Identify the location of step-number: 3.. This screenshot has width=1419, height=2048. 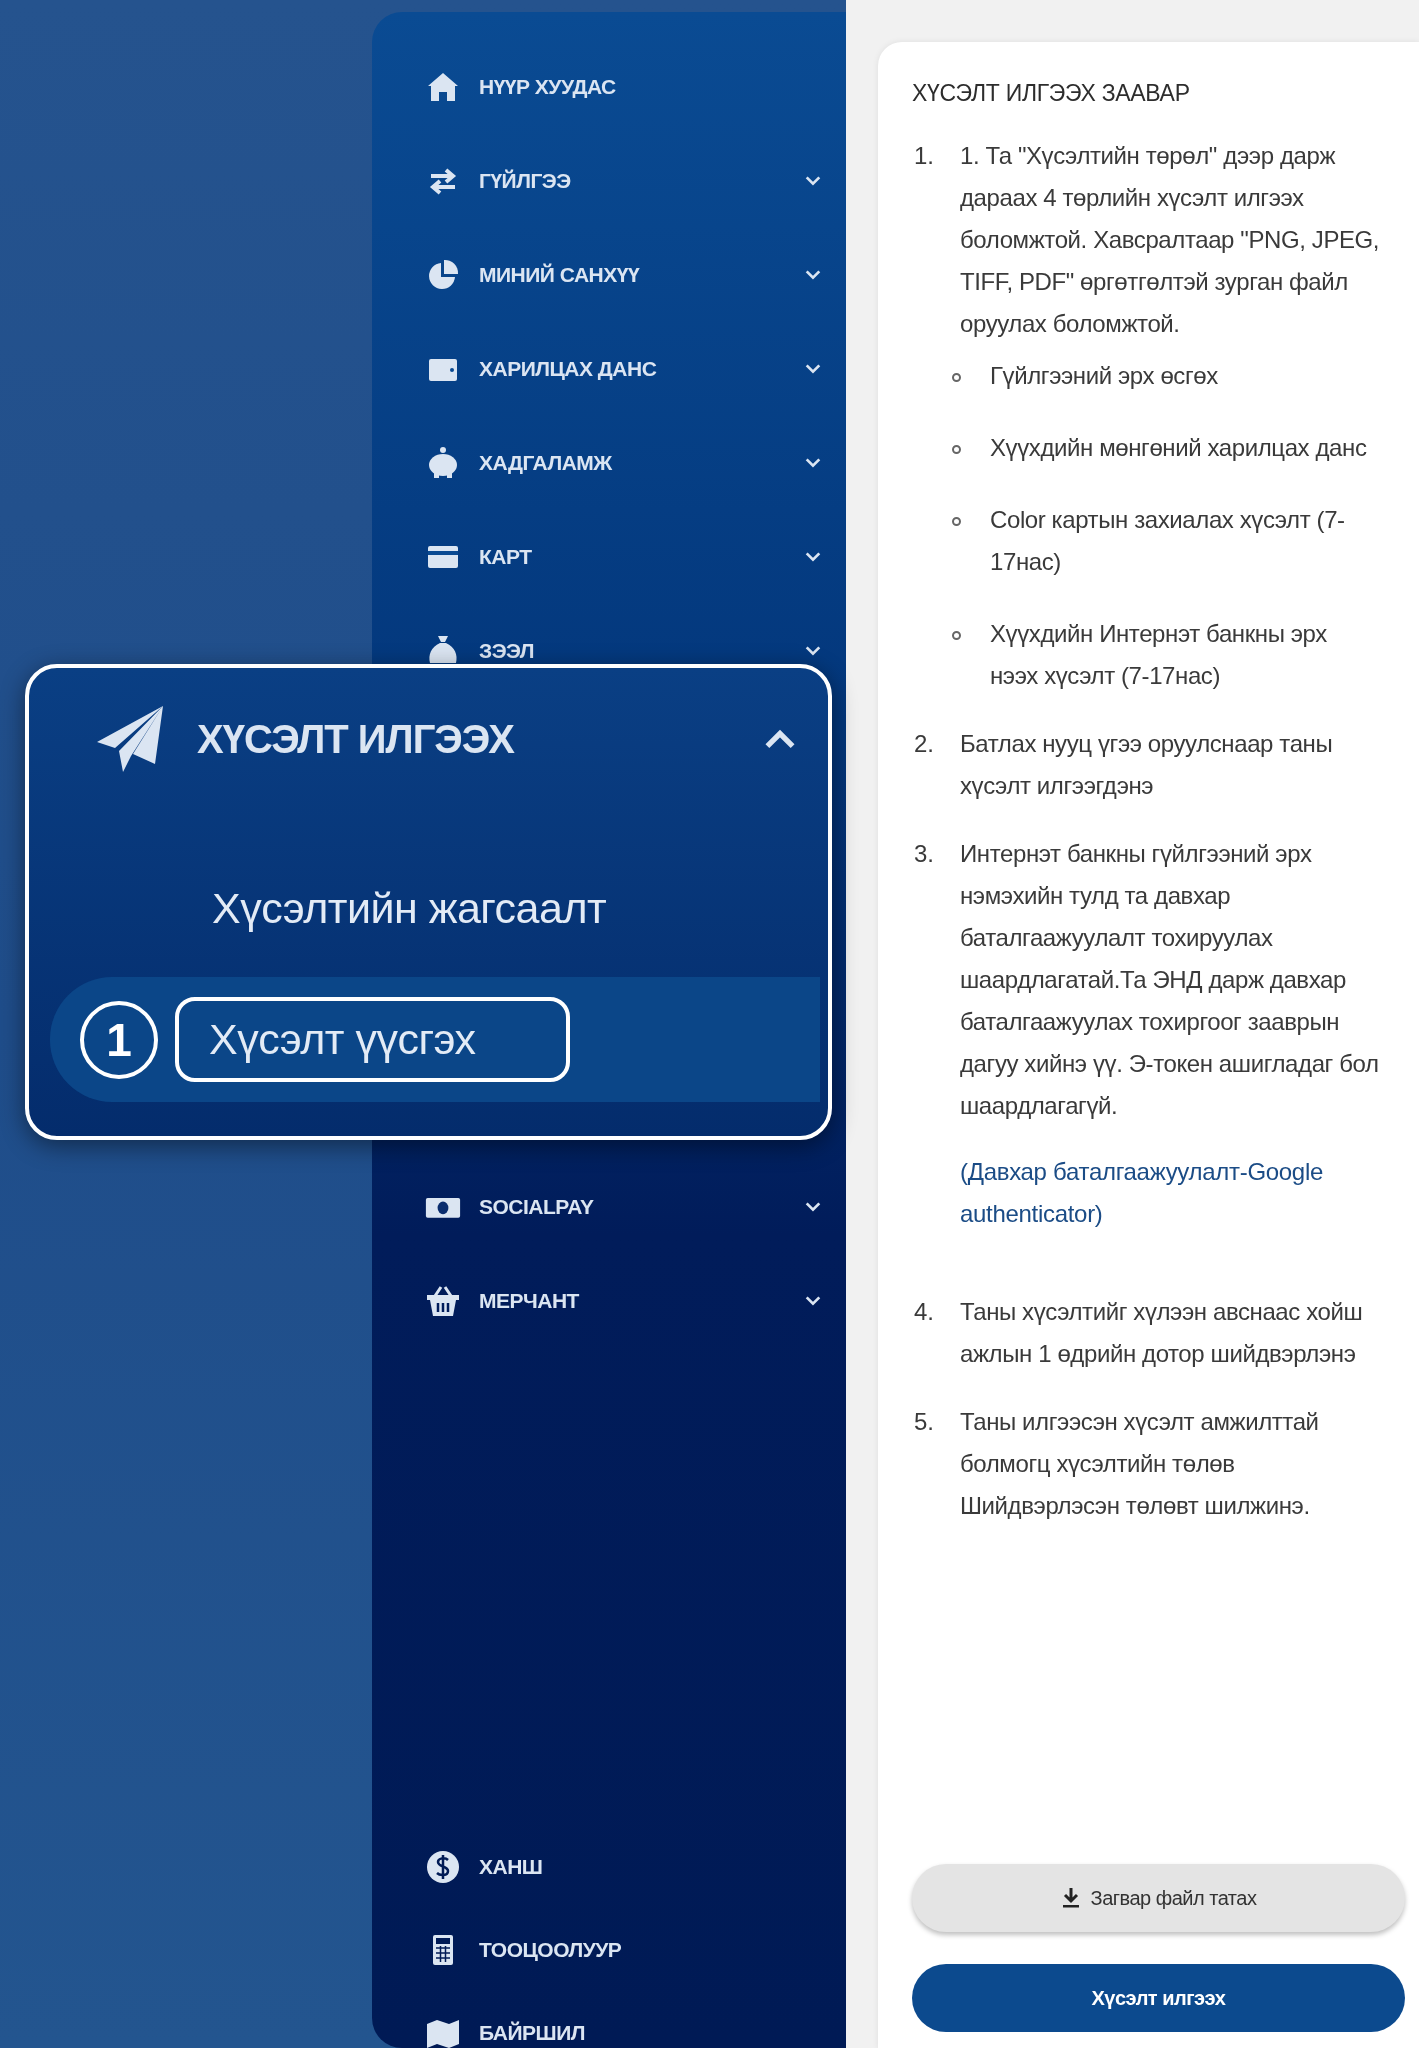
(924, 854).